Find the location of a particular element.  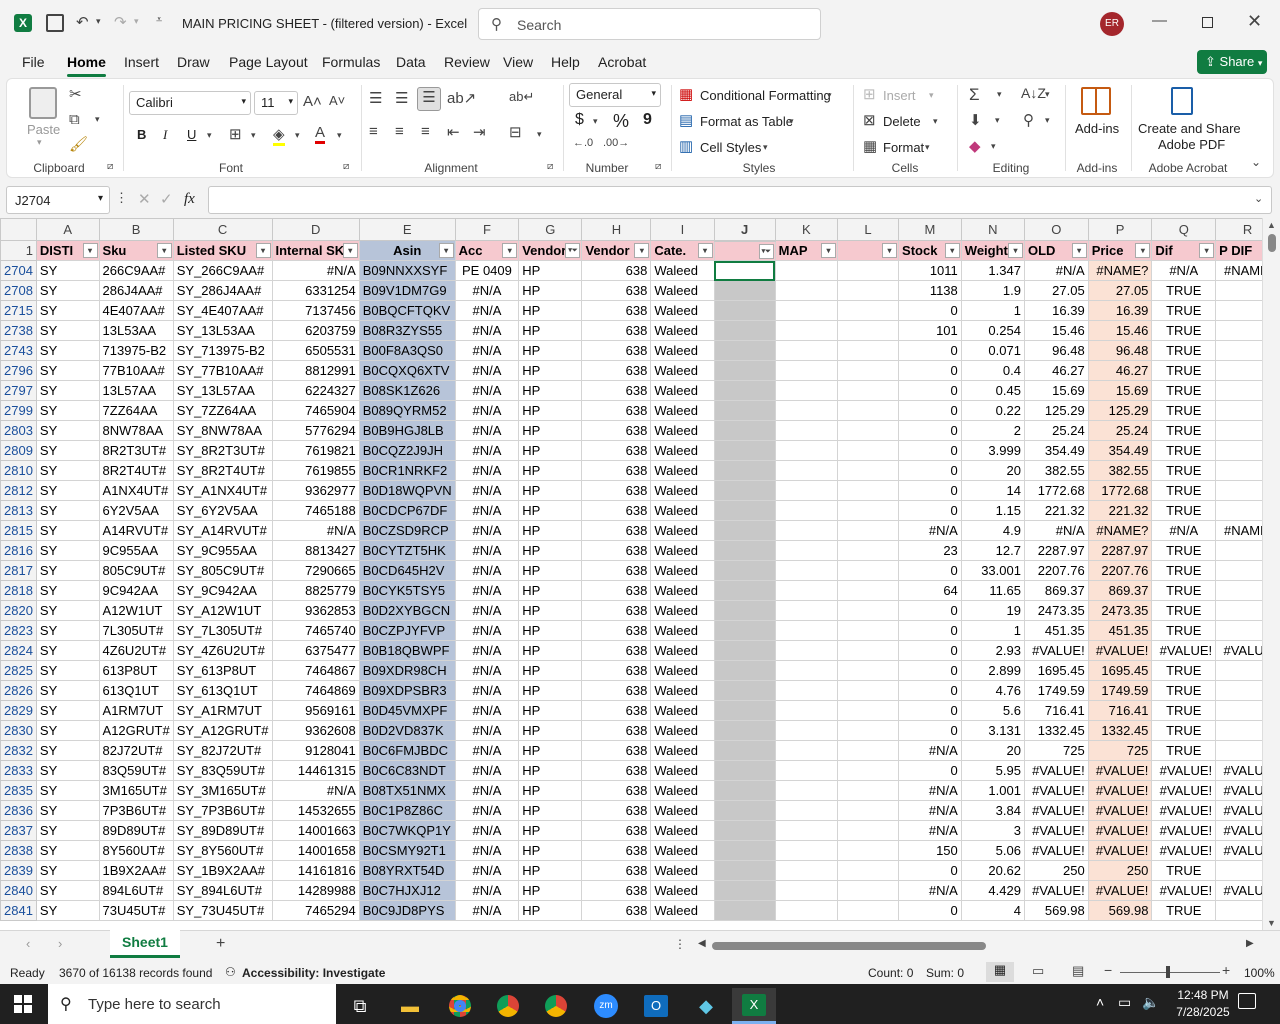

fill-color-icon: ◈ is located at coordinates (279, 135).